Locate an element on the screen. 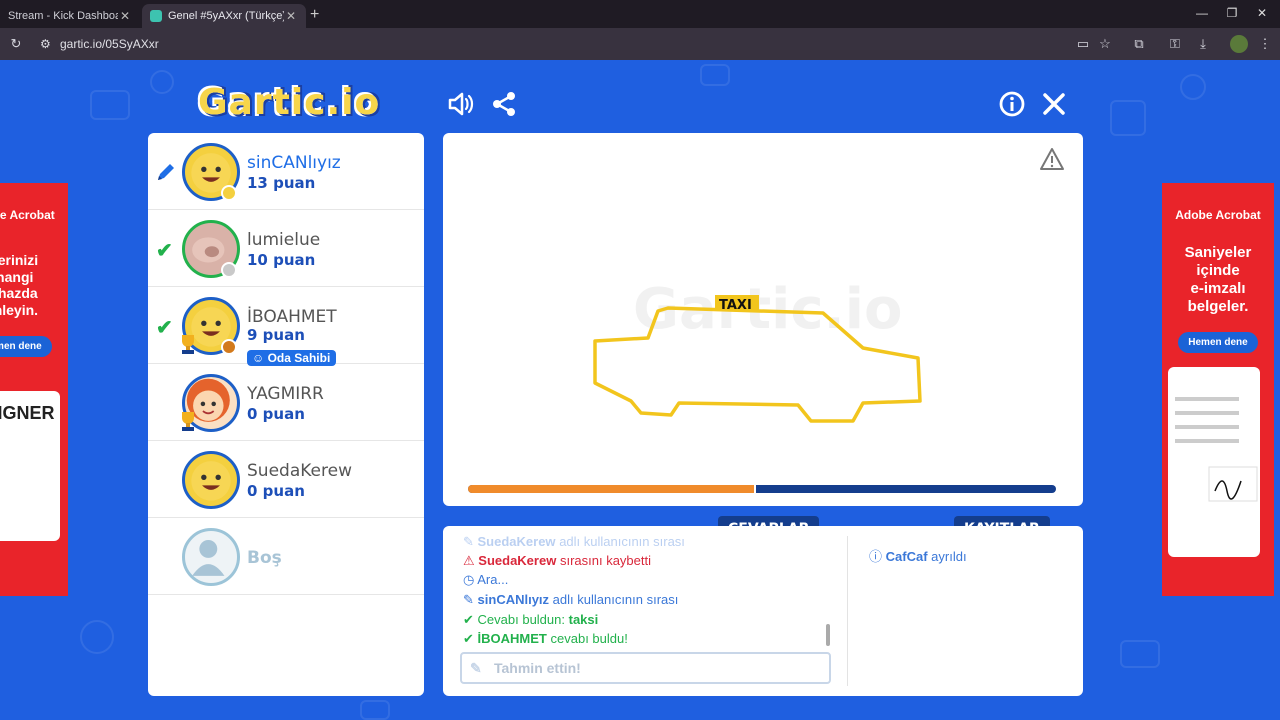 The image size is (1280, 720). password-key-icon: ⚿ is located at coordinates (1175, 44).